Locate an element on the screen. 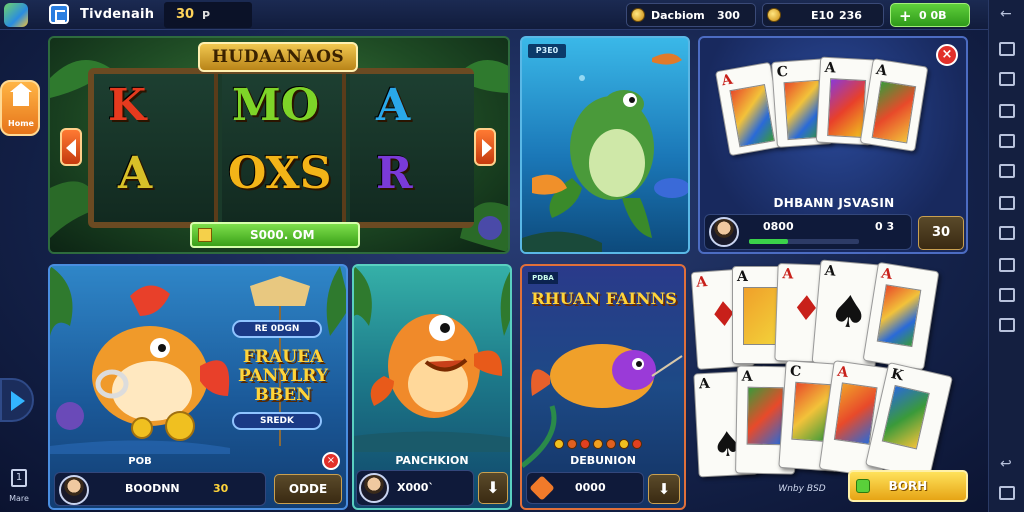 The image size is (1024, 512). settings-icon is located at coordinates (1007, 233).